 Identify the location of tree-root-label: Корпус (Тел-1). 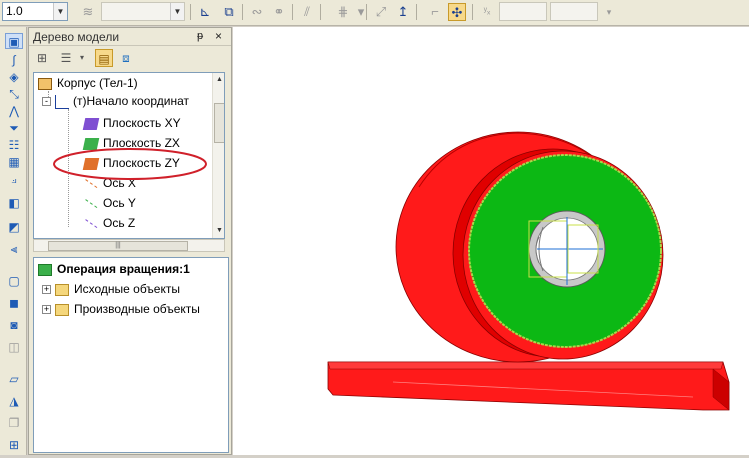
(97, 83).